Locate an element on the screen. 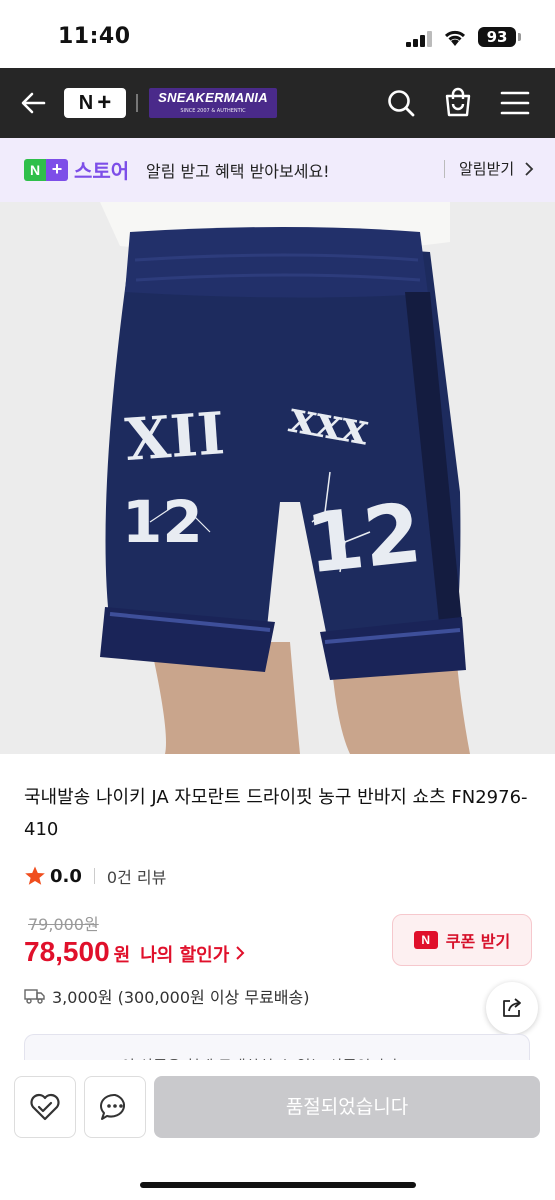 The width and height of the screenshot is (555, 1200). share-button is located at coordinates (512, 1008).